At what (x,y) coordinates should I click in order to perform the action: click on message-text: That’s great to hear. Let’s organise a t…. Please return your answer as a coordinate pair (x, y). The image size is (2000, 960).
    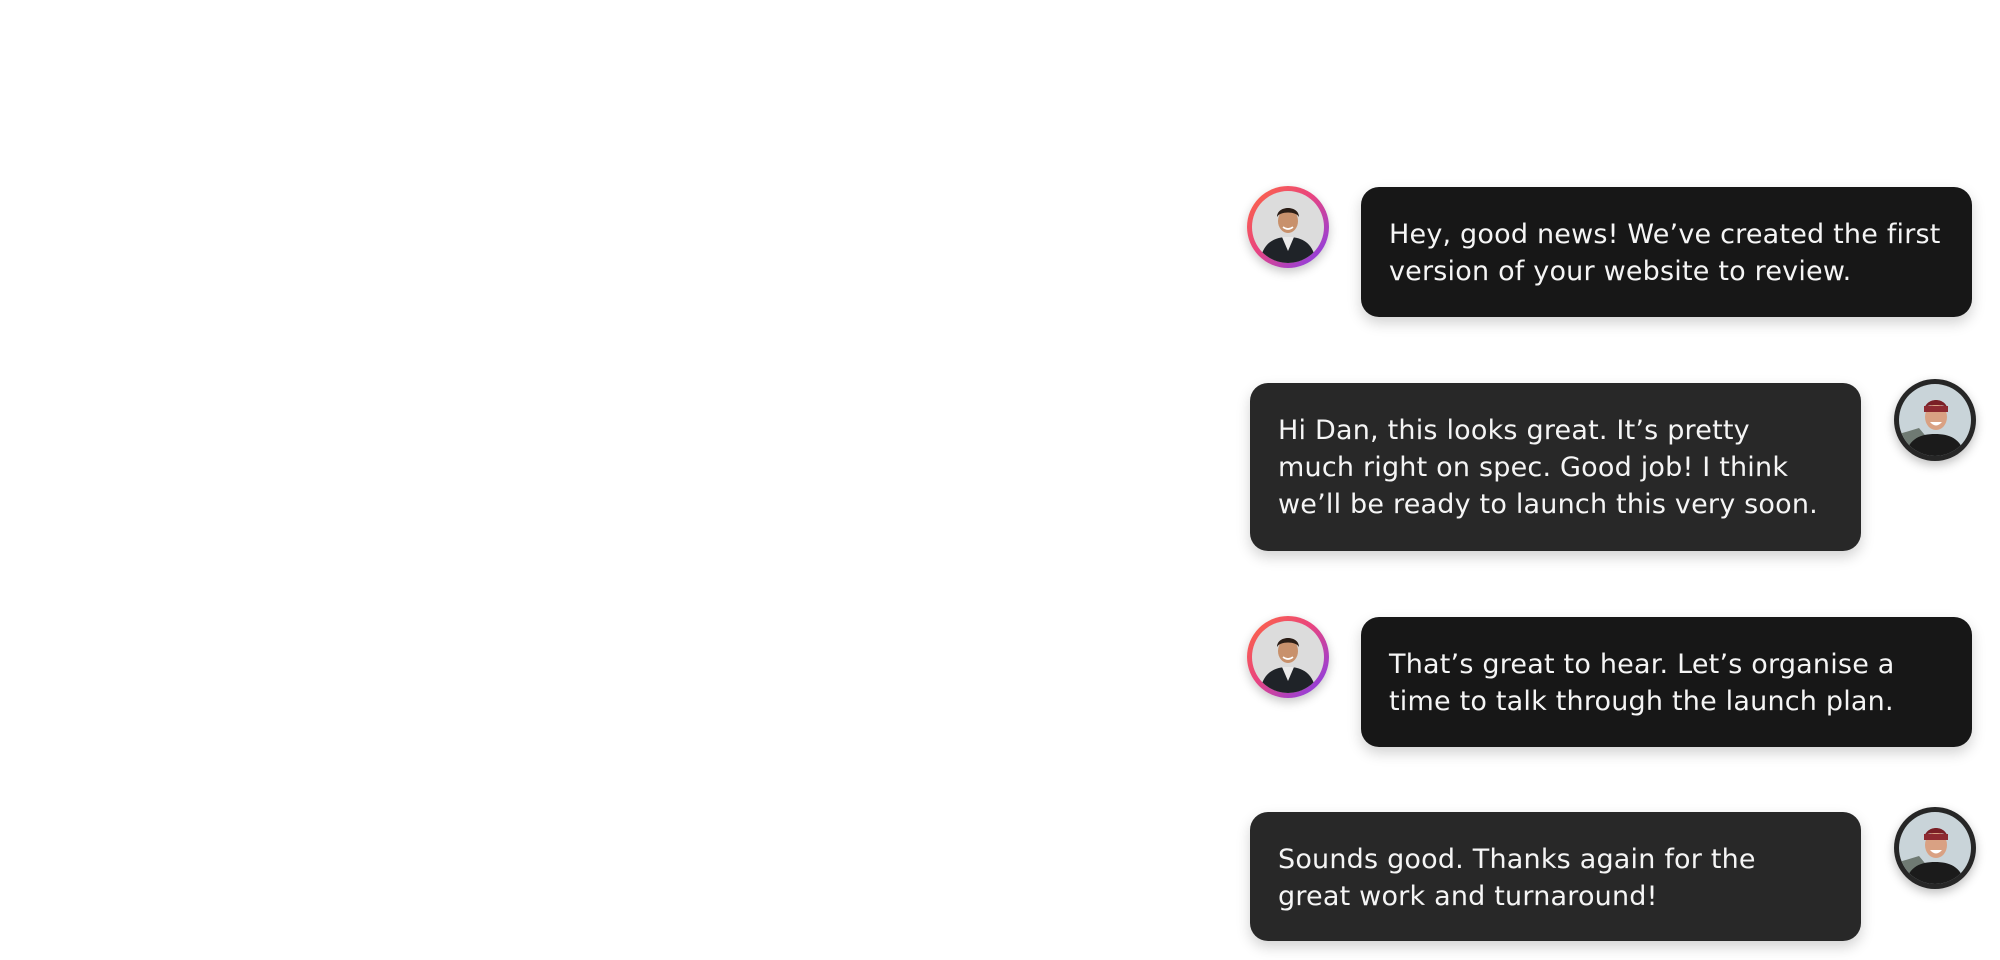
    Looking at the image, I should click on (1642, 683).